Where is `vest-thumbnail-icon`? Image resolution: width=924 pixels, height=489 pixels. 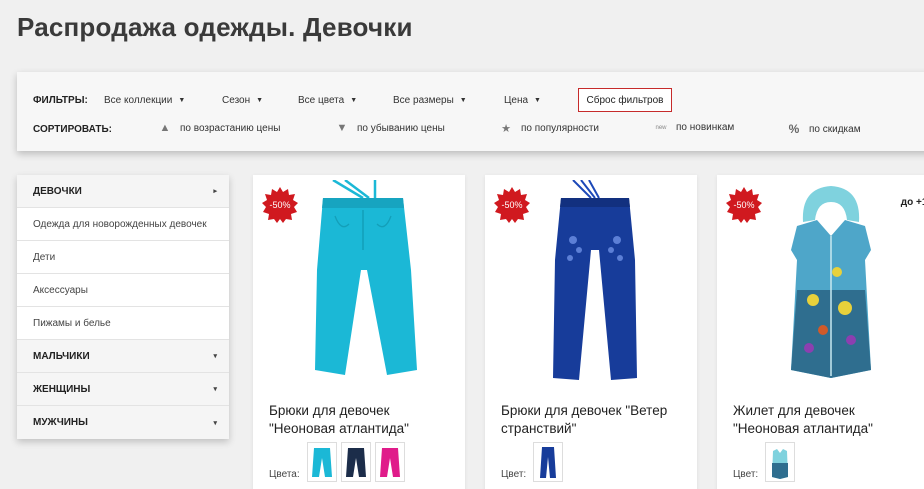
vest-thumbnail-icon is located at coordinates (780, 464).